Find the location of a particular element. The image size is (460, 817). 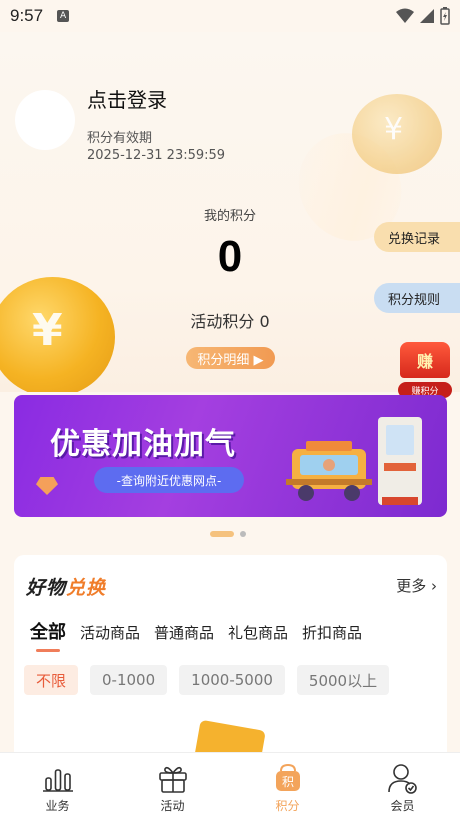

points-bag-icon: 积 is located at coordinates (288, 778).